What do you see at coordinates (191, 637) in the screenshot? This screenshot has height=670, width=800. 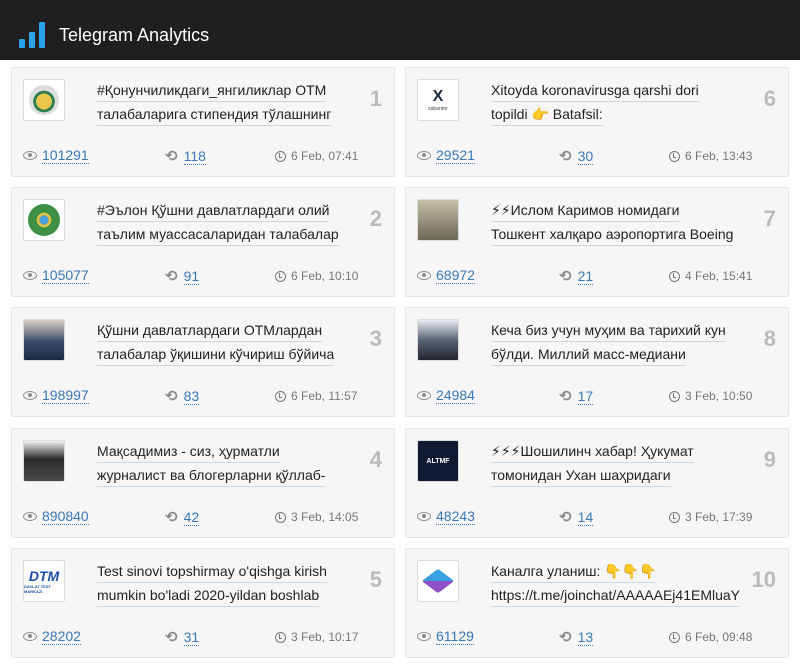 I see `reposts-count: 31` at bounding box center [191, 637].